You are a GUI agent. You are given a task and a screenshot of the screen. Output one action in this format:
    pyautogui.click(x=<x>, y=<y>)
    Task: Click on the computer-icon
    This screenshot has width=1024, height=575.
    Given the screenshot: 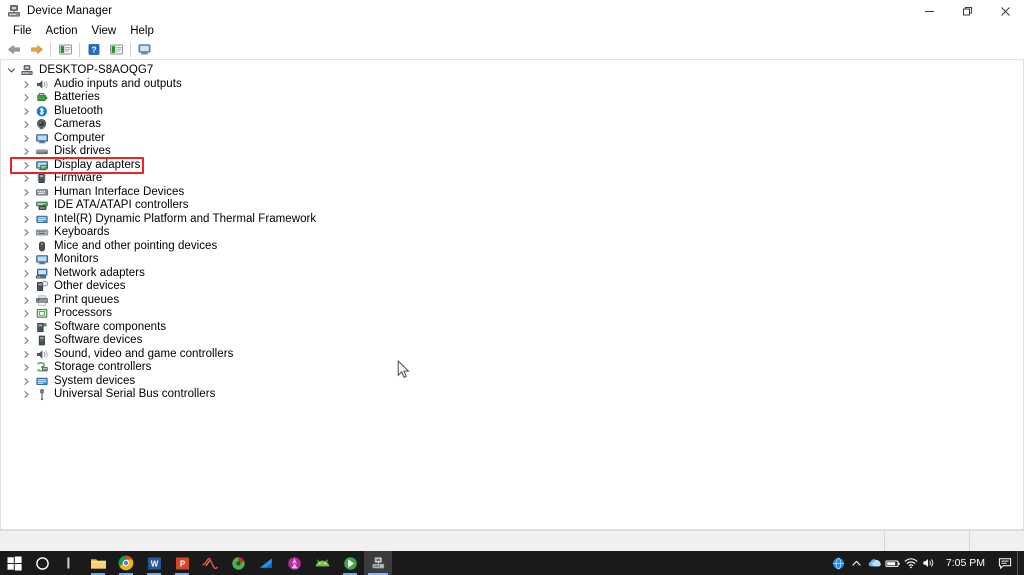 What is the action you would take?
    pyautogui.click(x=27, y=71)
    